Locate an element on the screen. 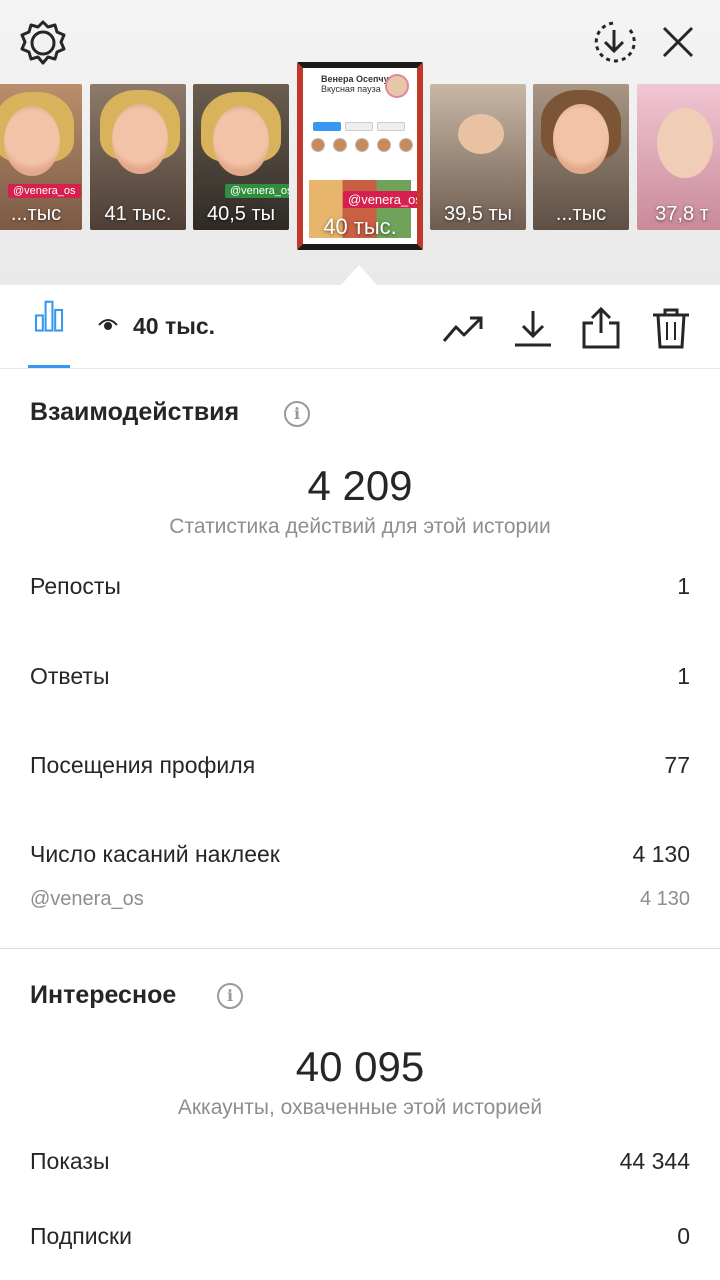 The height and width of the screenshot is (1280, 720). follow-button-mini is located at coordinates (327, 126).